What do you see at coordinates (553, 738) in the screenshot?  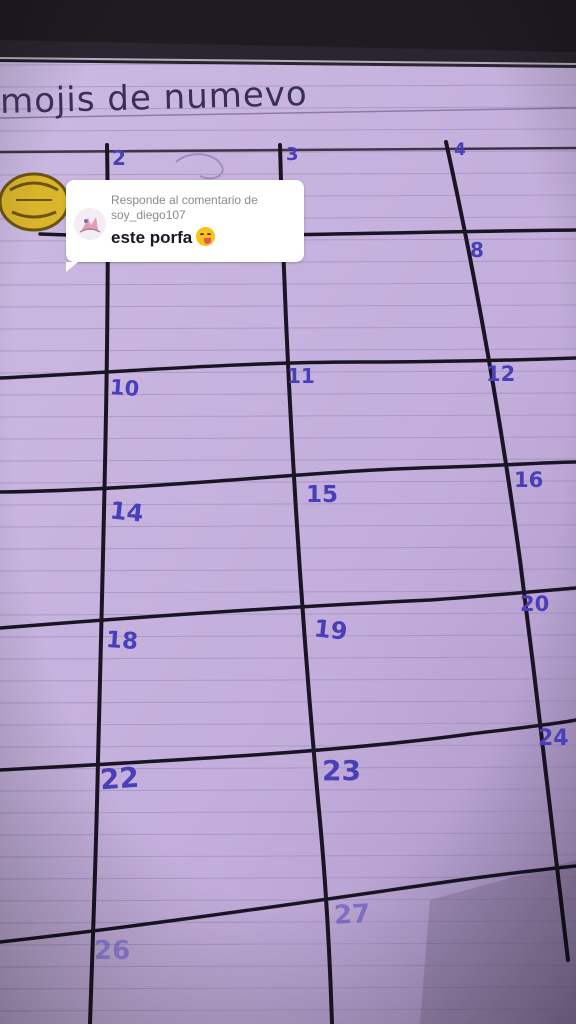 I see `cell-number: 24` at bounding box center [553, 738].